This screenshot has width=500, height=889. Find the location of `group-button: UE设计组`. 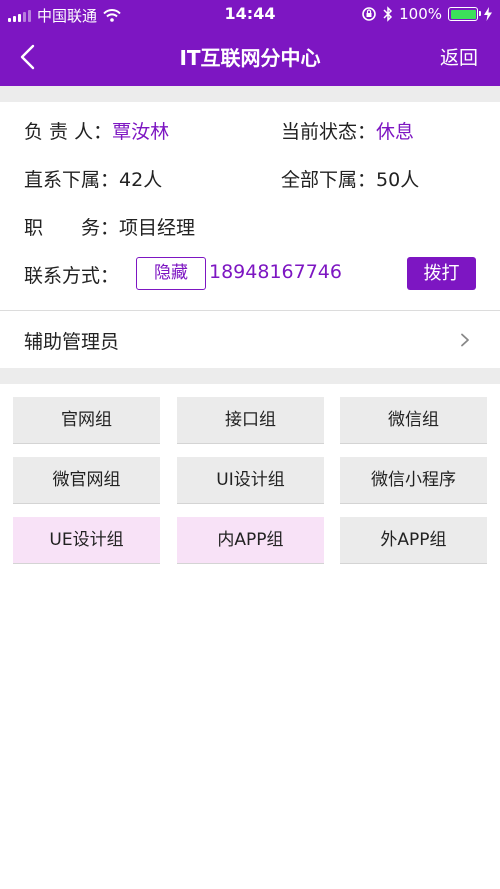

group-button: UE设计组 is located at coordinates (86, 540).